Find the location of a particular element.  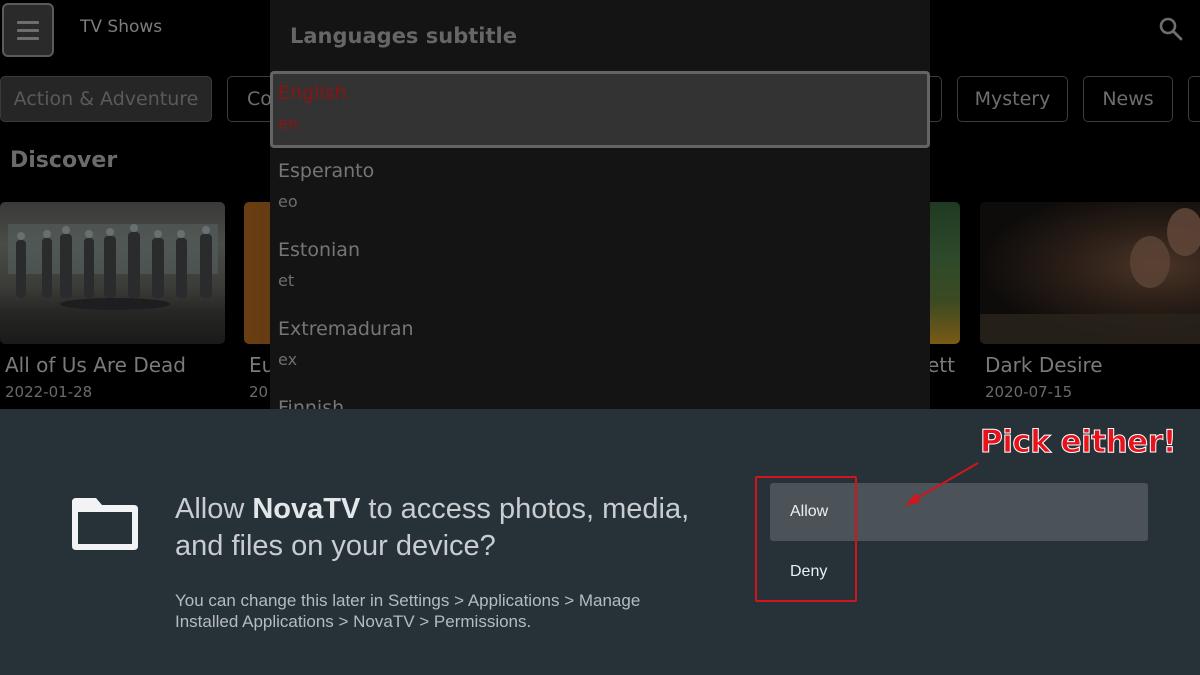

show-date: 2020-07-15 is located at coordinates (1029, 392).